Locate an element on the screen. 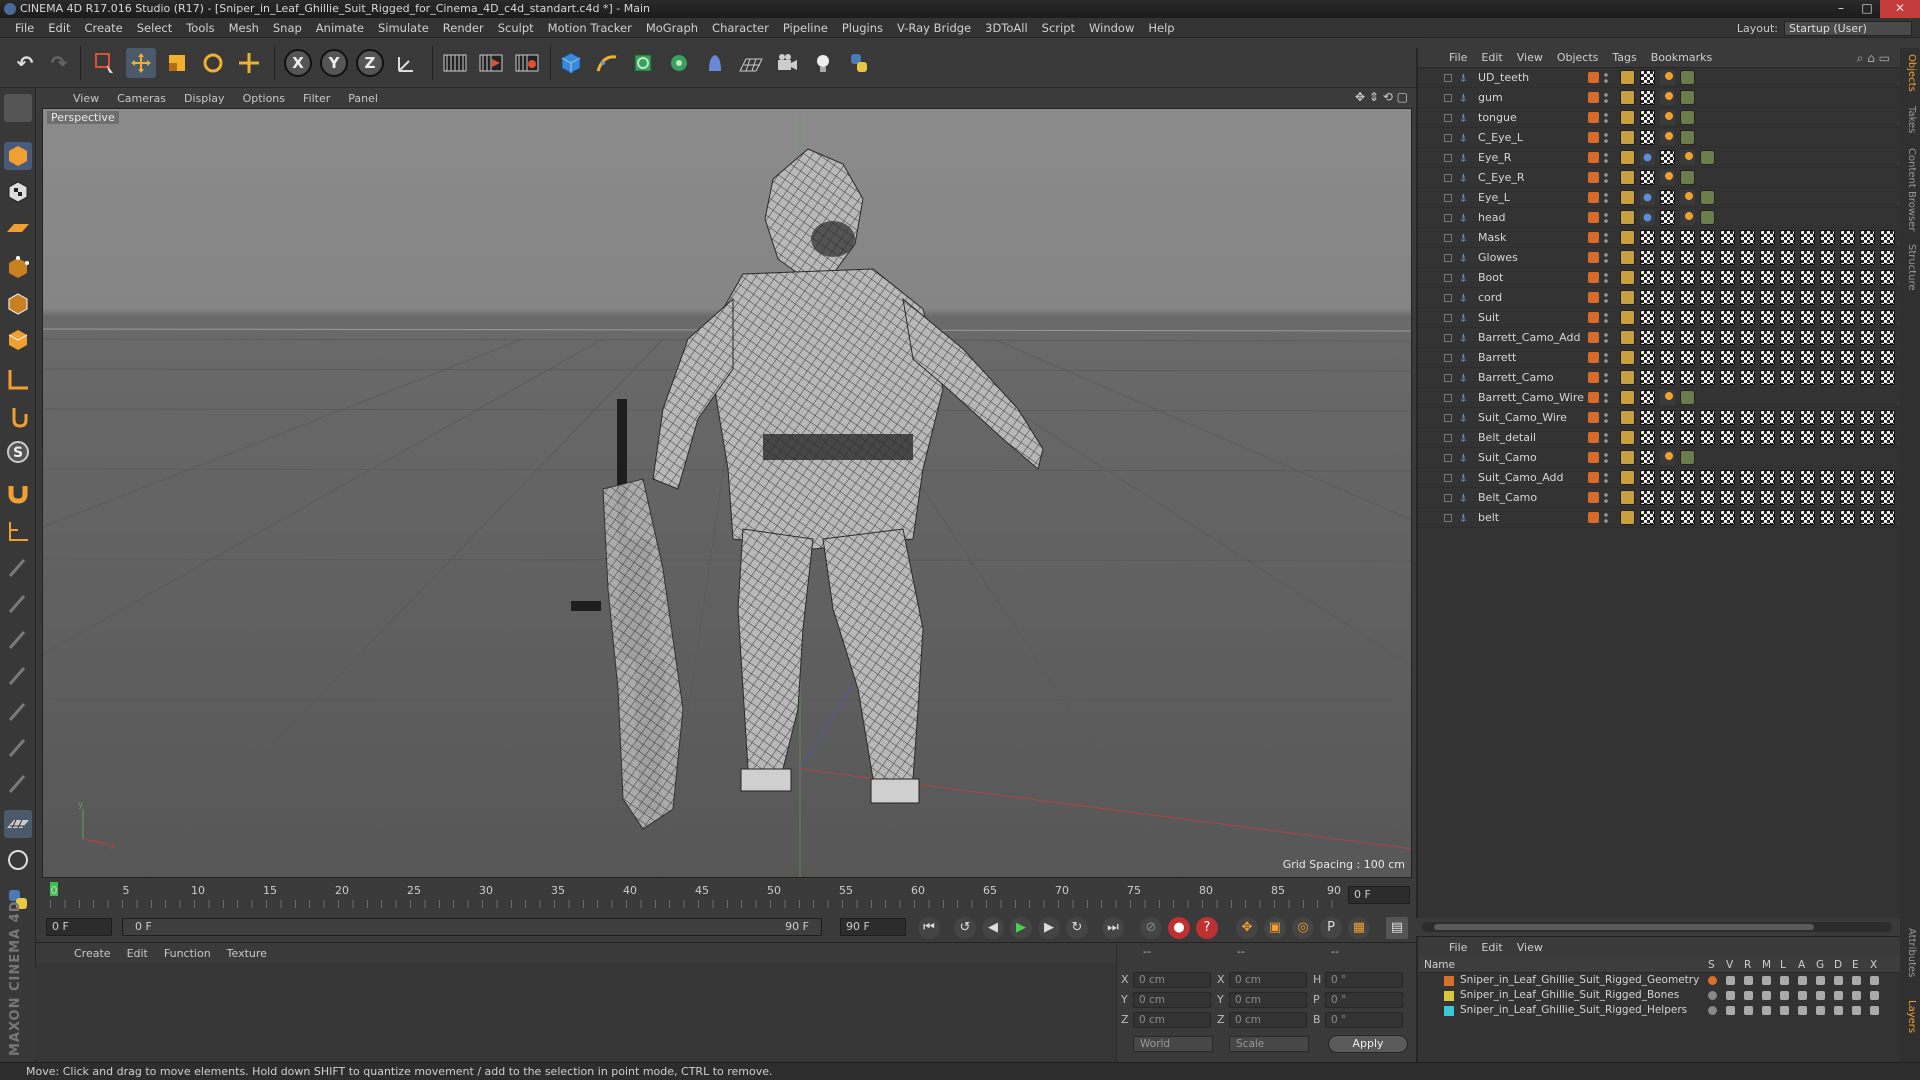  object-row: ⍋ Suit_Camo is located at coordinates (1660, 458).